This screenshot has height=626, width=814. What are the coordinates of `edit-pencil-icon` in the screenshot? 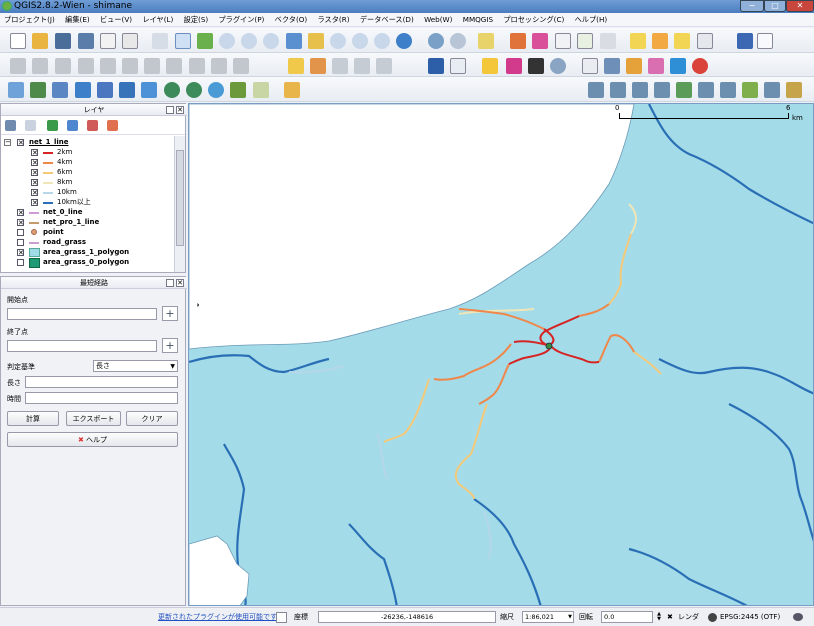 It's located at (18, 66).